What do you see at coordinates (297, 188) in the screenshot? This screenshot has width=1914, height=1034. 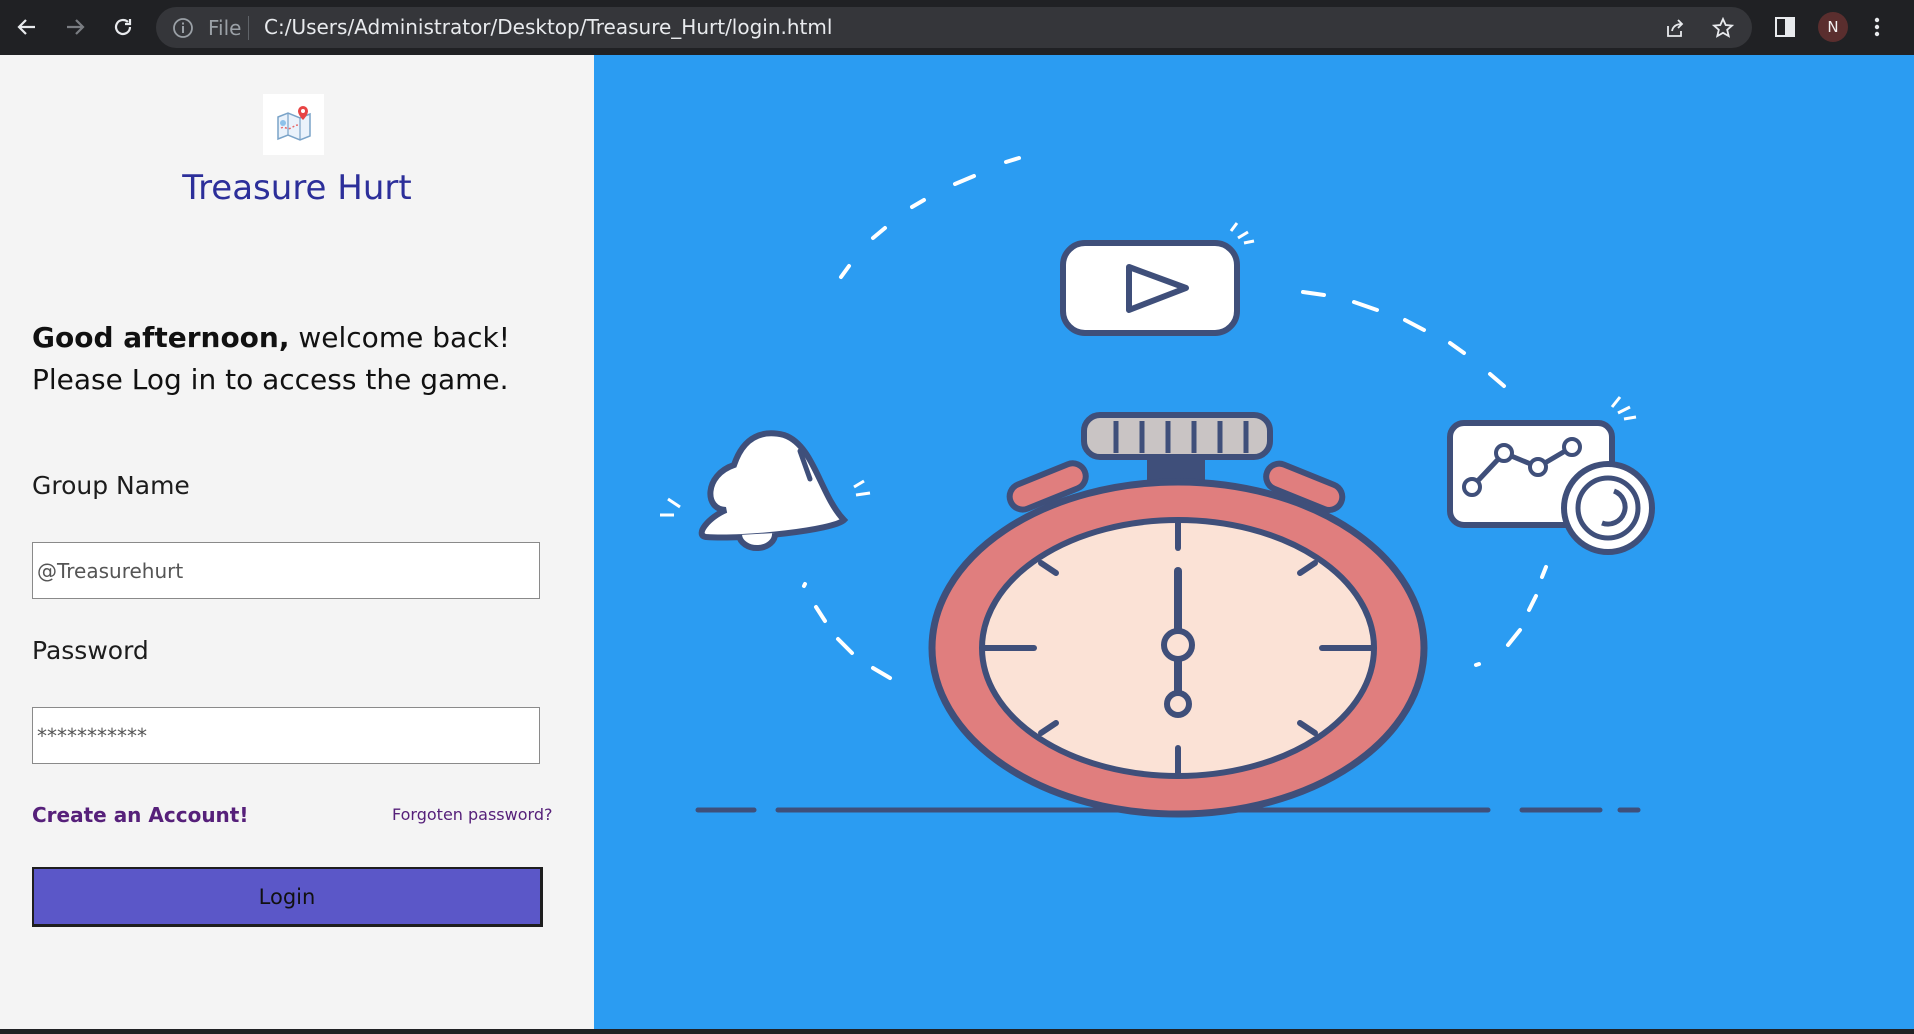 I see `app-title: Treasure Hurt` at bounding box center [297, 188].